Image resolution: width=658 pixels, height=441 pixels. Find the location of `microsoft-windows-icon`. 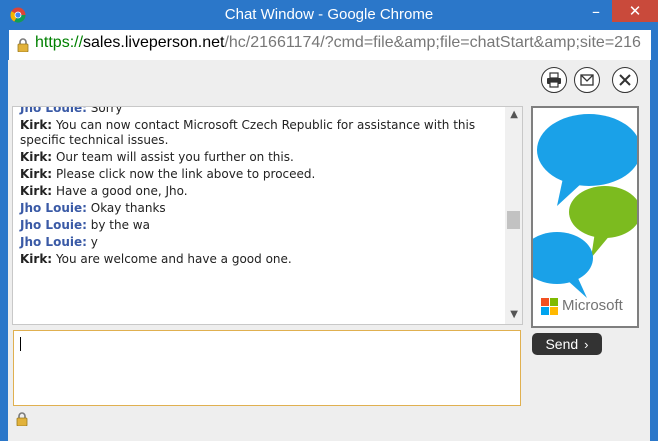

microsoft-windows-icon is located at coordinates (549, 306).